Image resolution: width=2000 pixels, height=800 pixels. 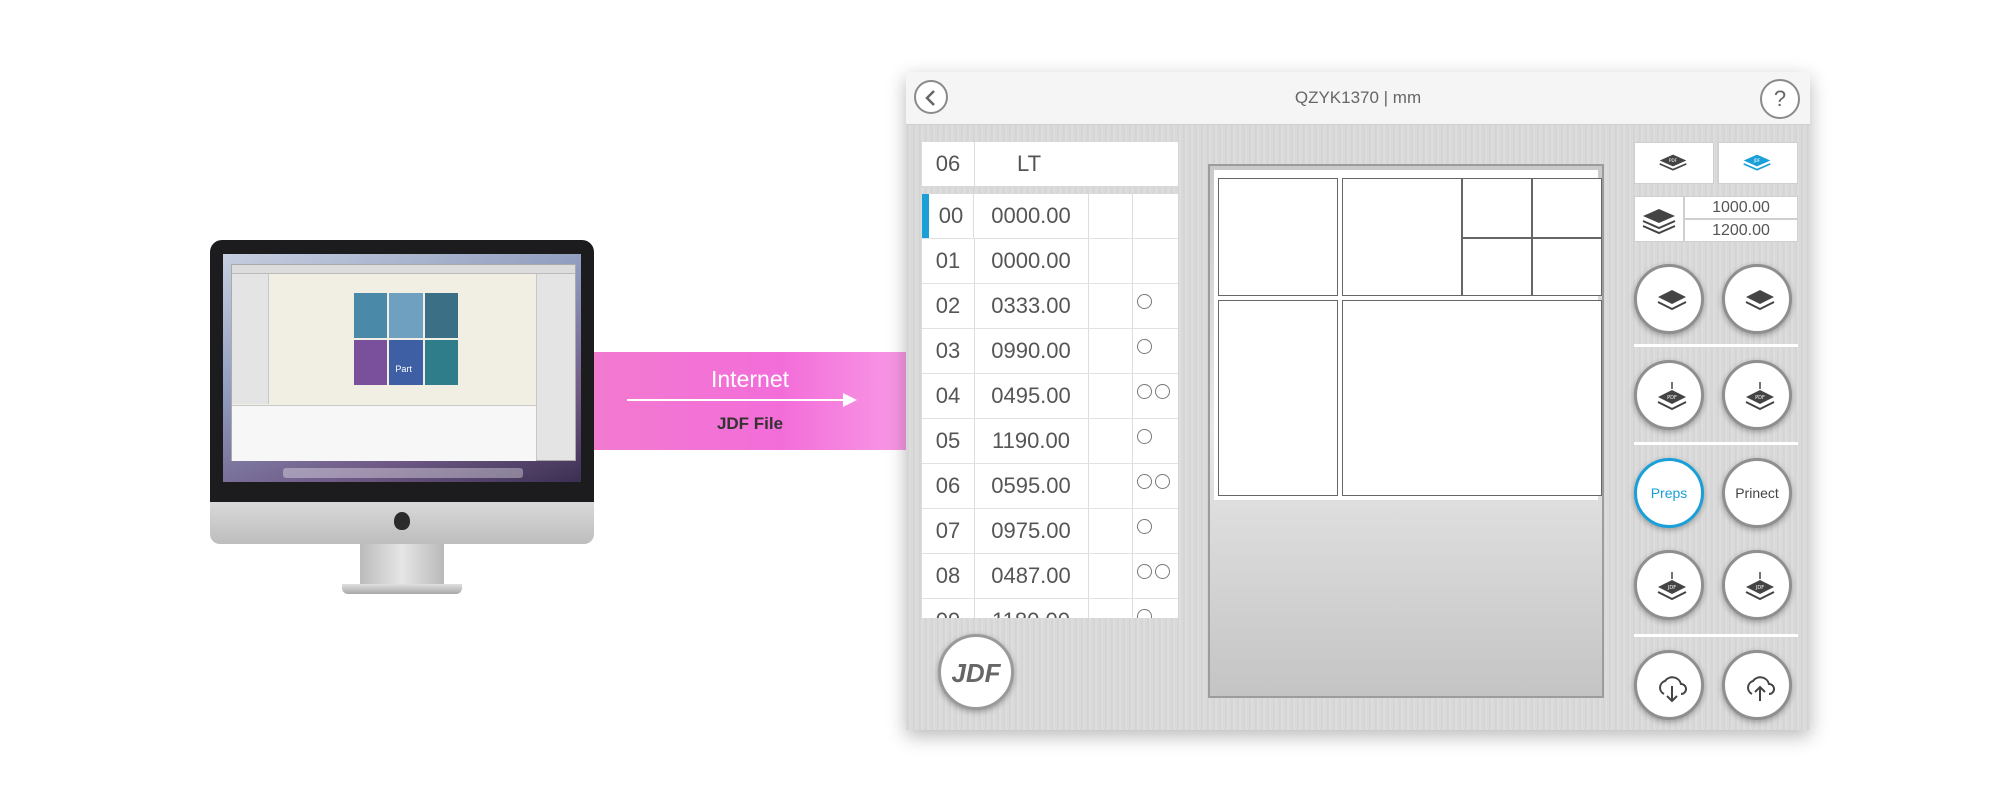 What do you see at coordinates (1758, 163) in the screenshot?
I see `jdf-format-tab: JDF` at bounding box center [1758, 163].